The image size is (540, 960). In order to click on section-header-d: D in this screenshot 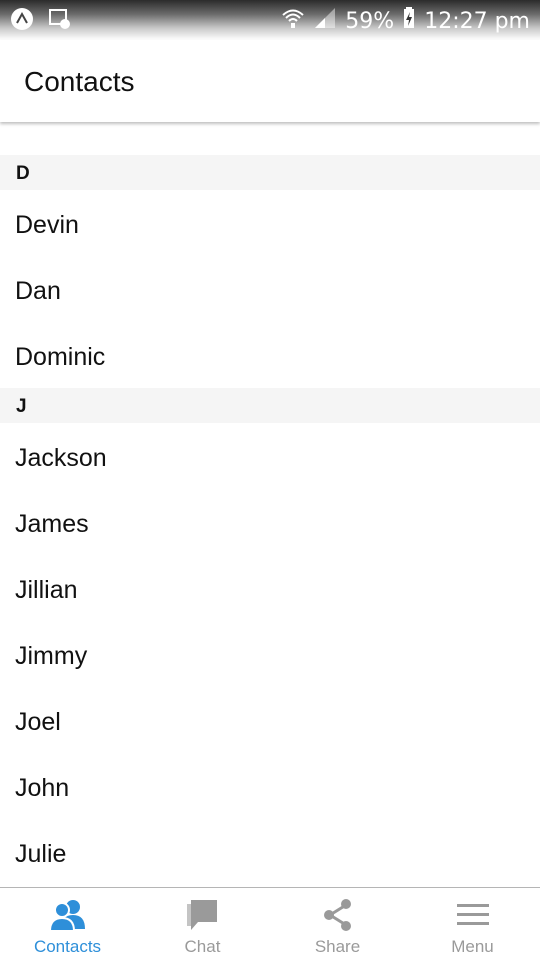, I will do `click(270, 172)`.